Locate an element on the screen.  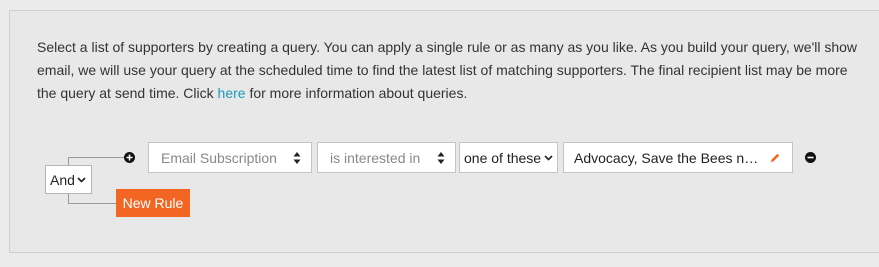
connector-line-bottom is located at coordinates (92, 198).